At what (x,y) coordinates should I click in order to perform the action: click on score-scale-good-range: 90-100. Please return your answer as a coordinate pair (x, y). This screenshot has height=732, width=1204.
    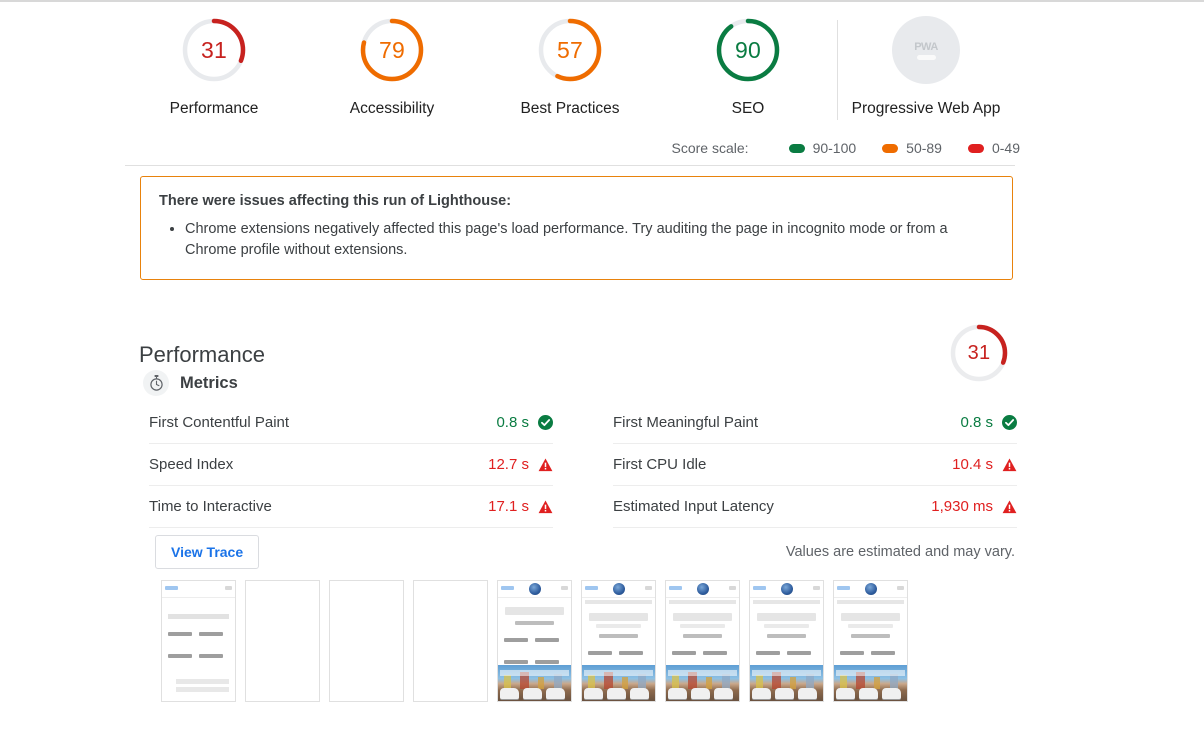
    Looking at the image, I should click on (834, 148).